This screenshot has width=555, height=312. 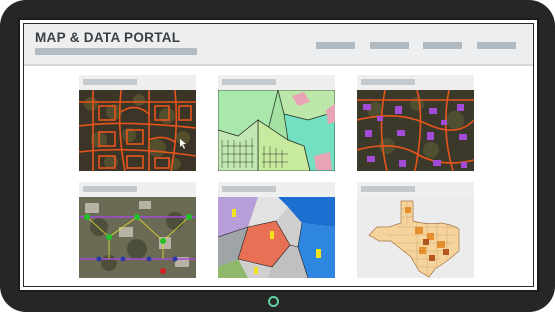 I want to click on map-card-utilities, so click(x=137, y=230).